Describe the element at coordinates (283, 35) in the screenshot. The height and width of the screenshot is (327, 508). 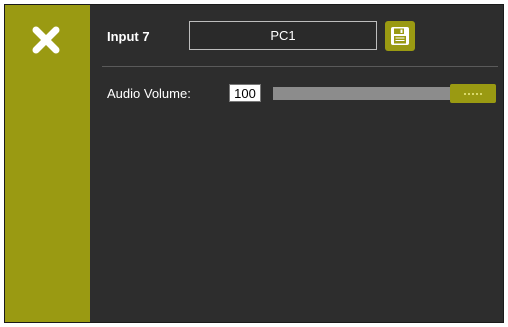
I see `input-name-field` at that location.